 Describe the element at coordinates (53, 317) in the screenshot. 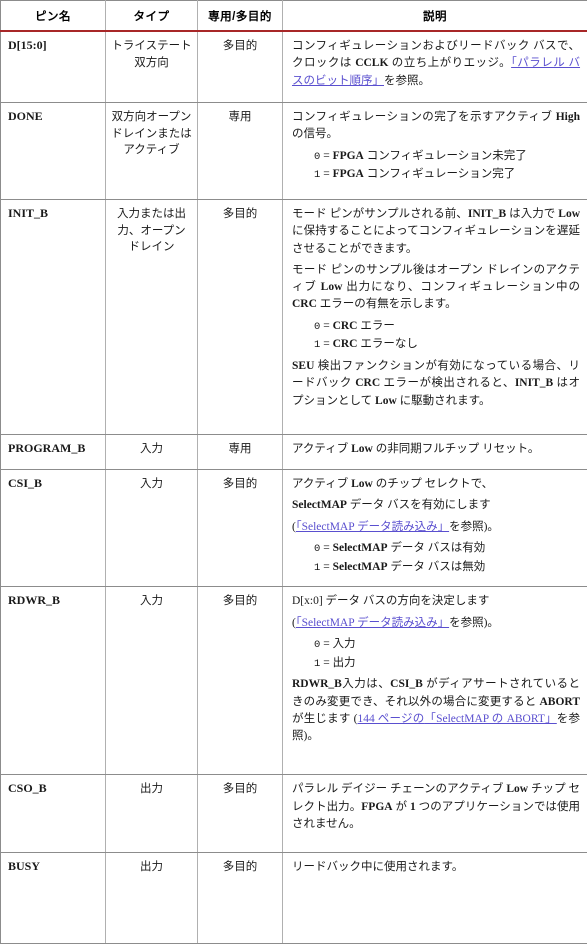

I see `cell-pin-name: INIT_B` at that location.